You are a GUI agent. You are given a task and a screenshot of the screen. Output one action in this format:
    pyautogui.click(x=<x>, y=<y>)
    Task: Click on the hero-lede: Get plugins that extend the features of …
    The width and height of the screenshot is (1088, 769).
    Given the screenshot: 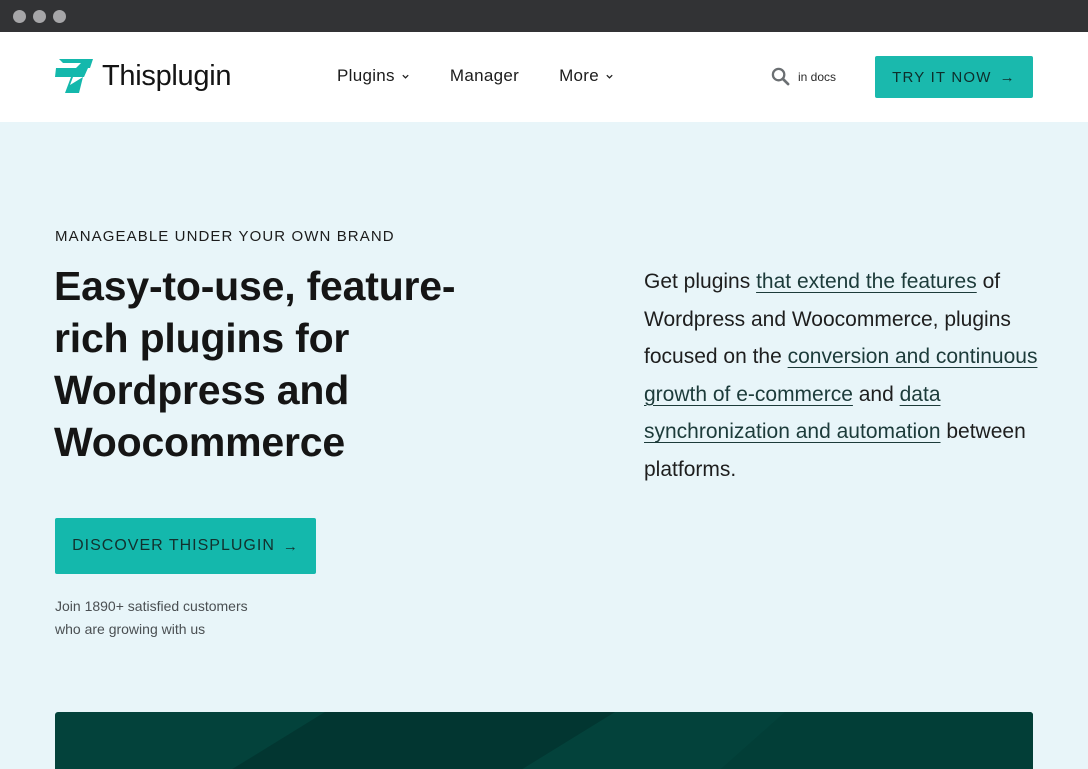 What is the action you would take?
    pyautogui.click(x=841, y=375)
    